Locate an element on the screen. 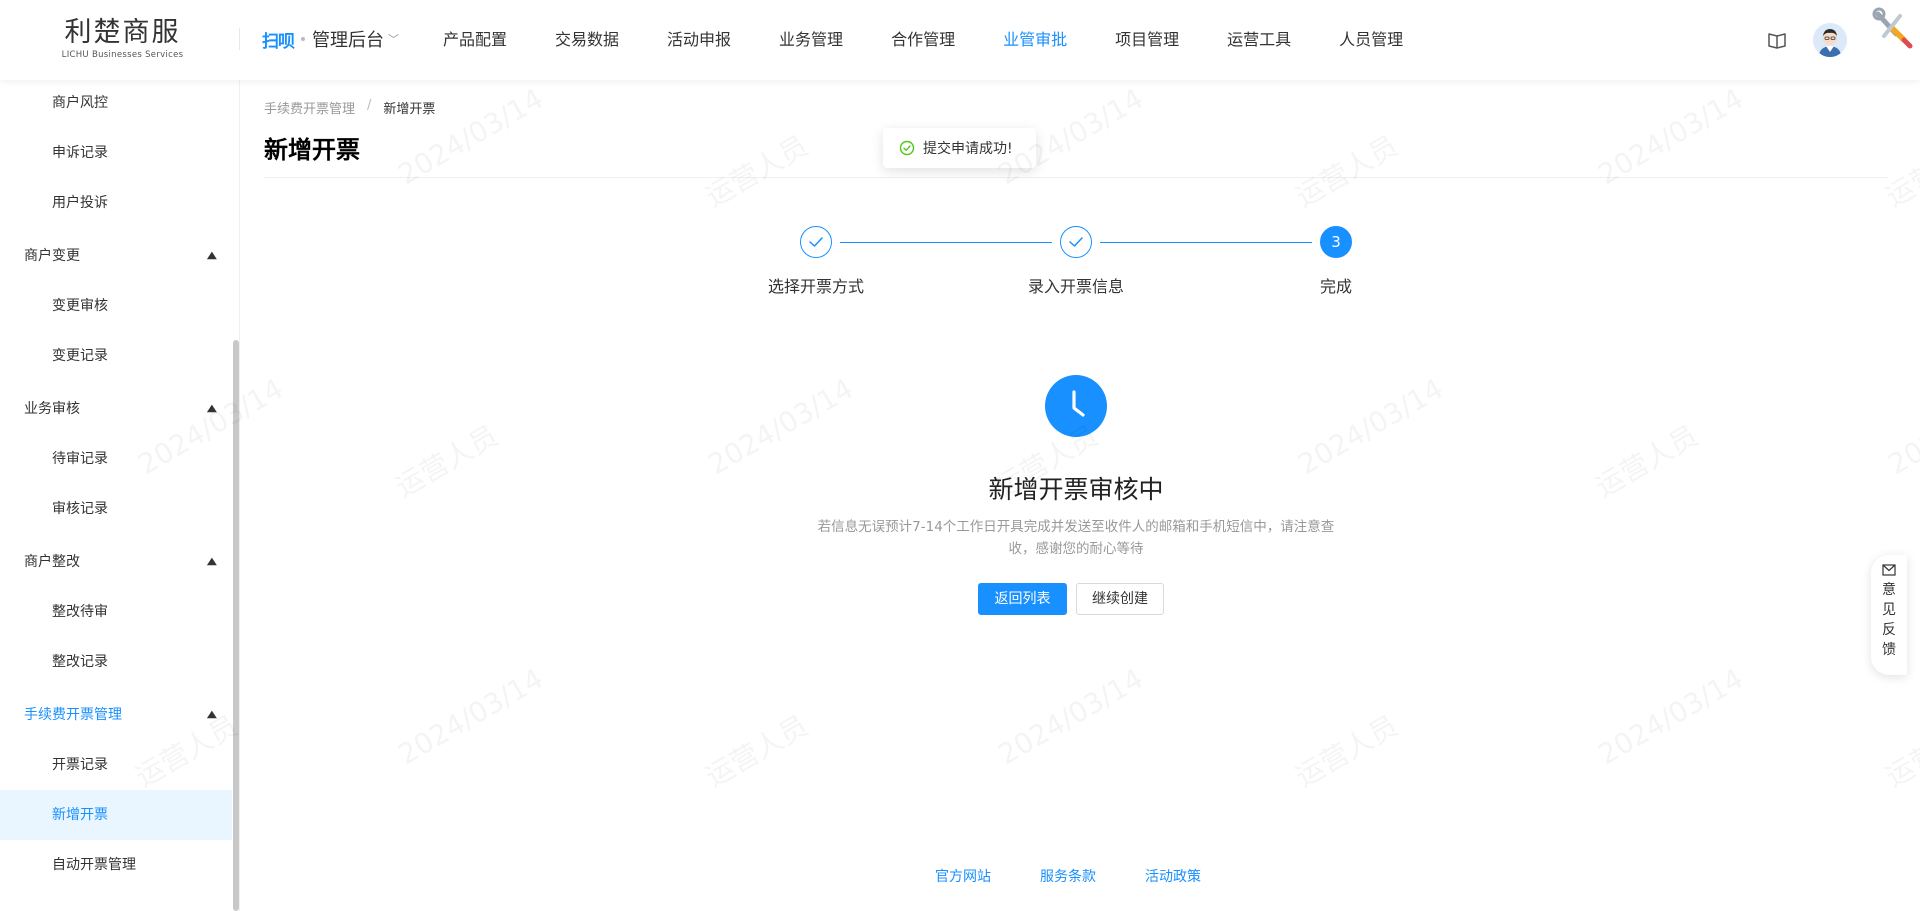 Image resolution: width=1920 pixels, height=911 pixels. breadcrumb-parent: 手续费开票管理 is located at coordinates (309, 107).